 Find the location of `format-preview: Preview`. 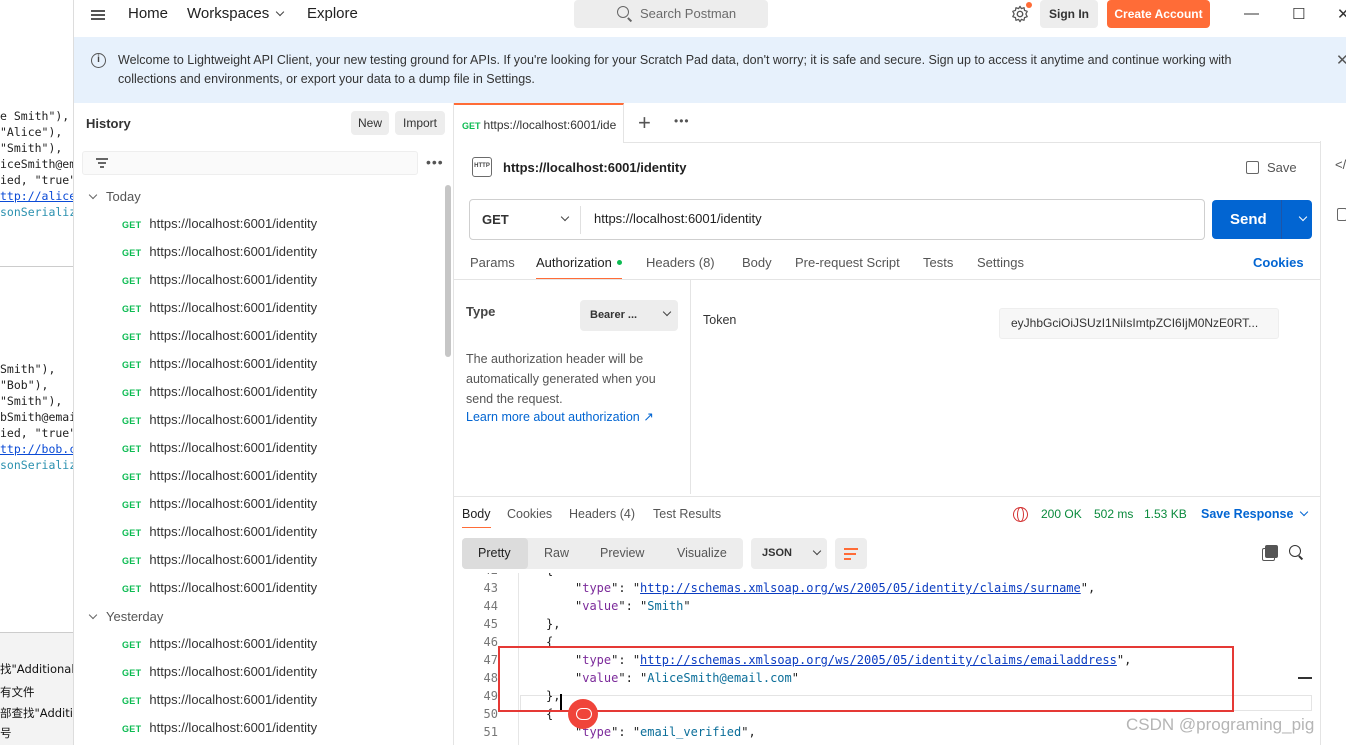

format-preview: Preview is located at coordinates (622, 553).